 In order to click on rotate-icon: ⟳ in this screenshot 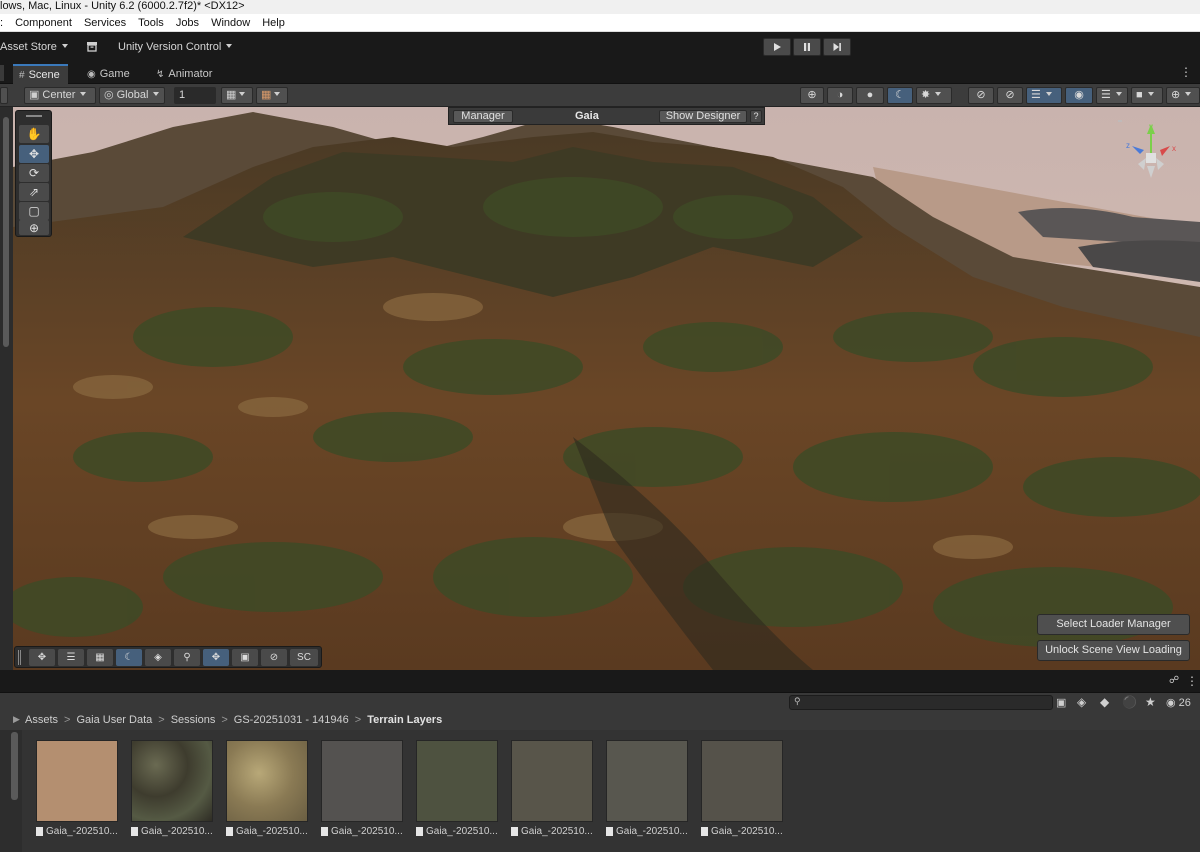, I will do `click(34, 173)`.